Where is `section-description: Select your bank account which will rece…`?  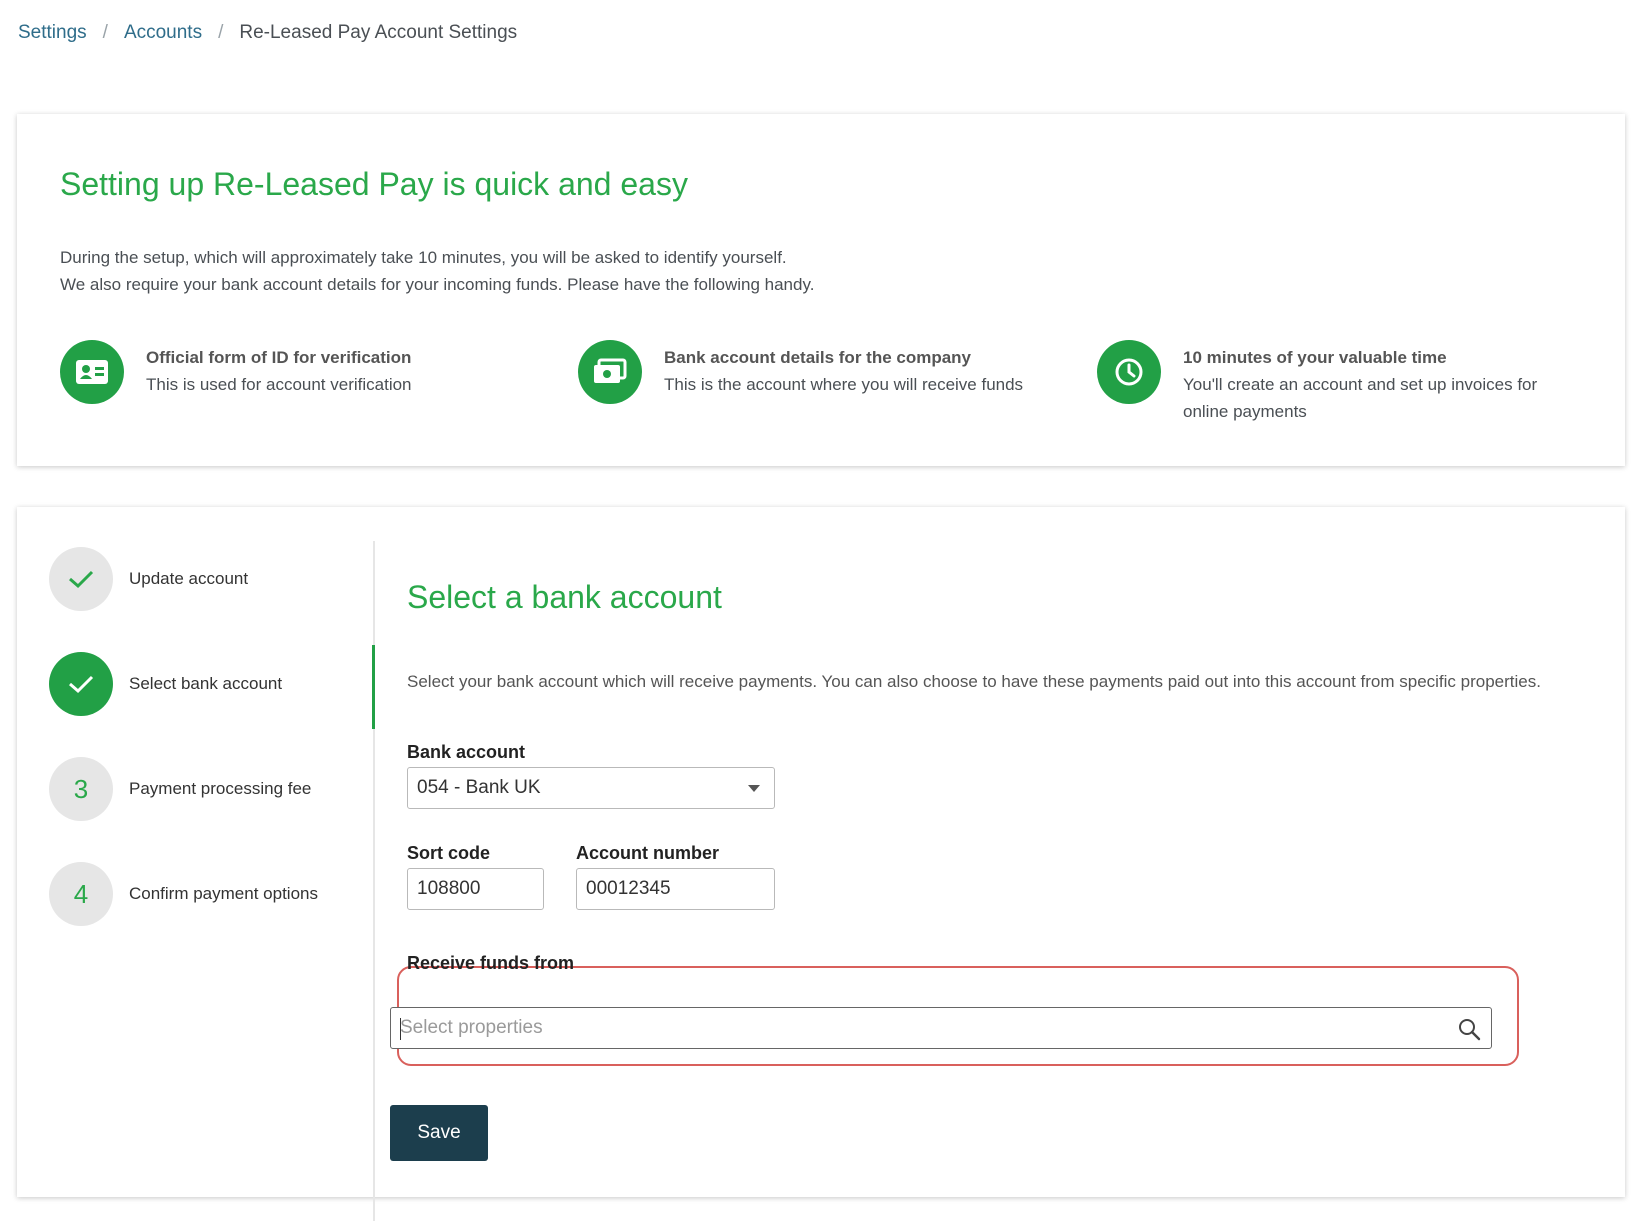 section-description: Select your bank account which will rece… is located at coordinates (974, 681).